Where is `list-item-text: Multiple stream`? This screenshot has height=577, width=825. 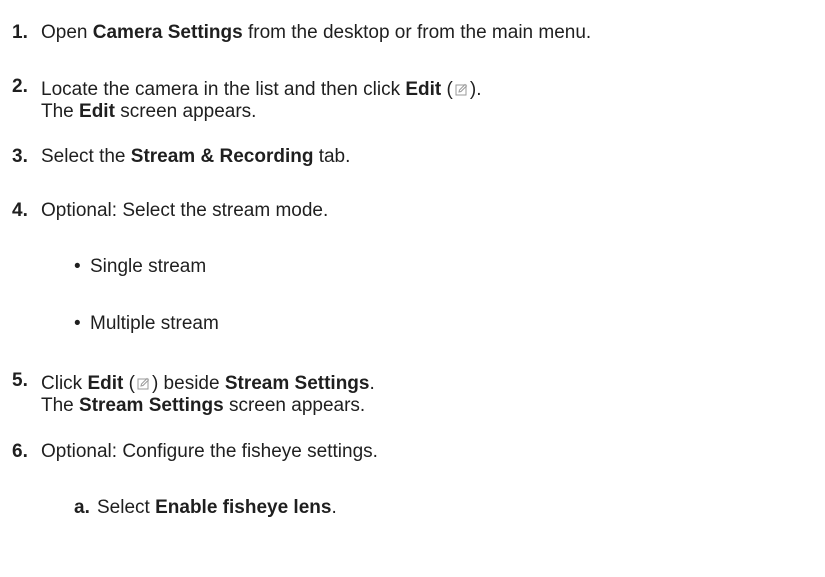 list-item-text: Multiple stream is located at coordinates (154, 323).